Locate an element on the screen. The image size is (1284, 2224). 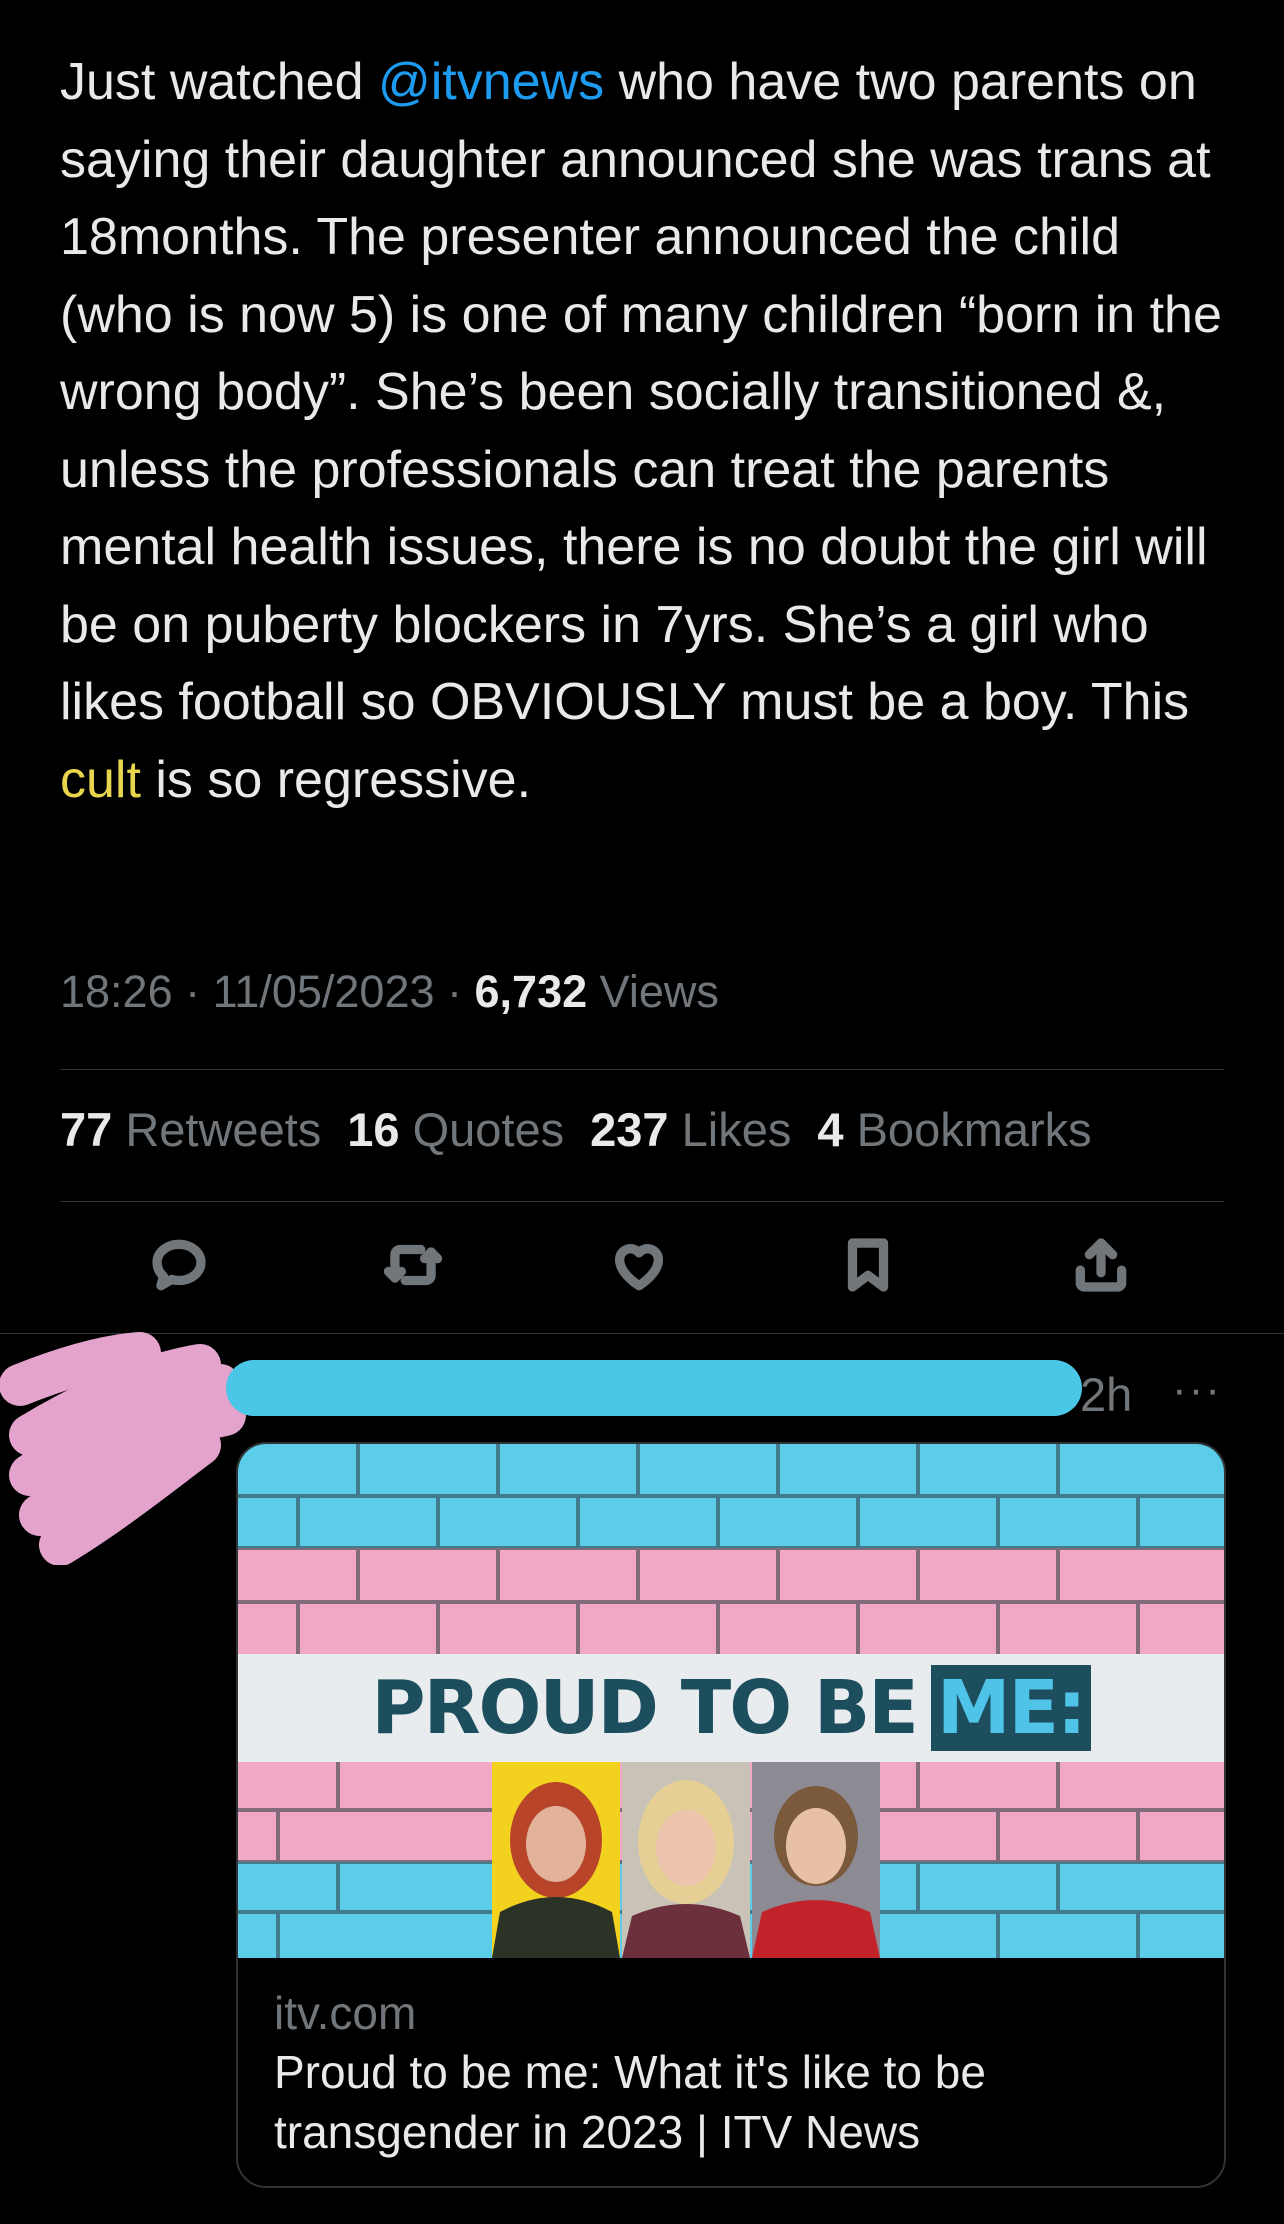
share-button is located at coordinates (1101, 1265).